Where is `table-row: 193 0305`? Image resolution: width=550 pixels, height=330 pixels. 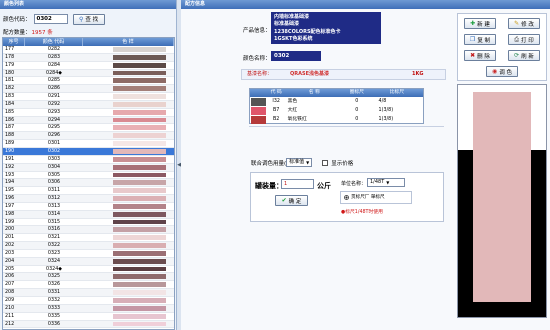 table-row: 193 0305 is located at coordinates (88, 175).